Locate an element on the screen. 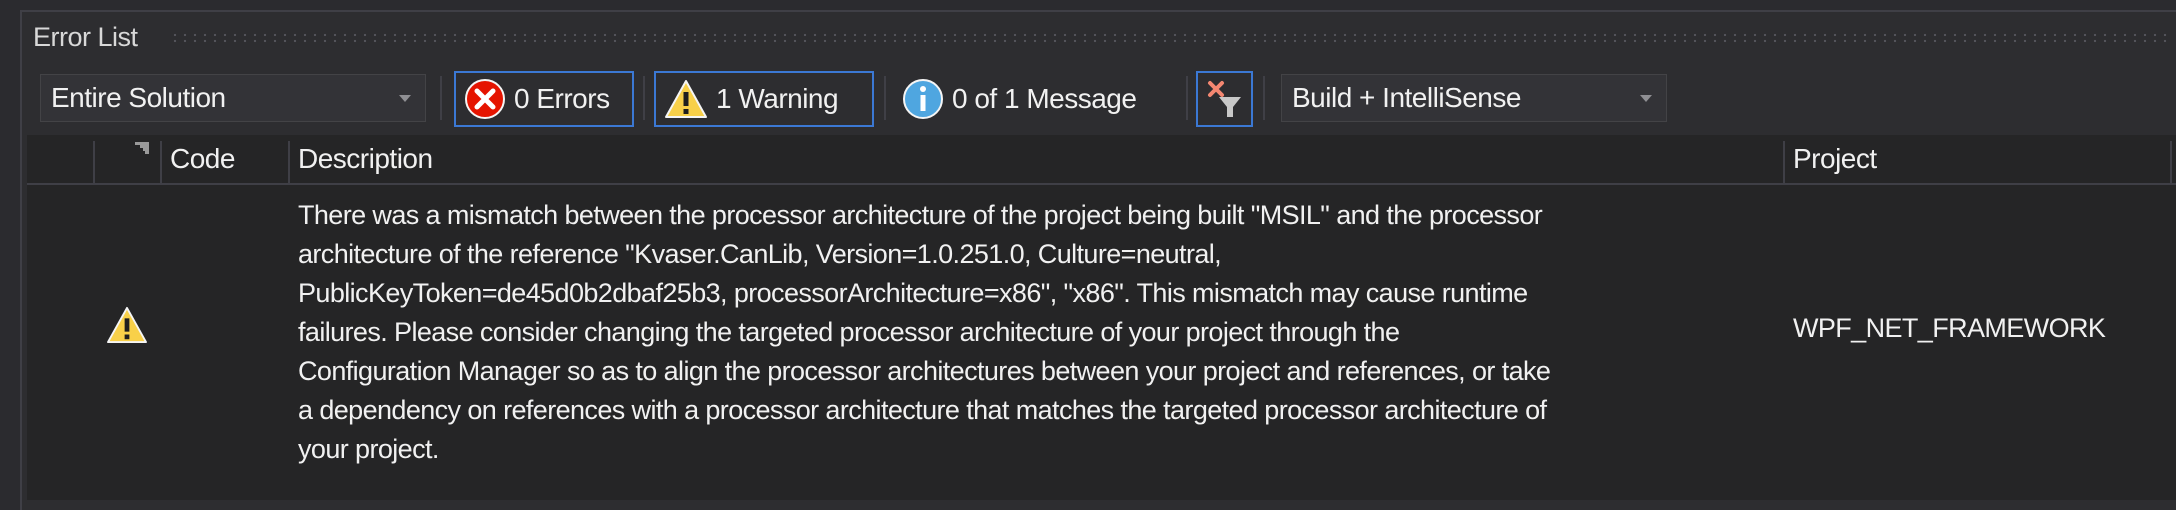  panel-title: Error List is located at coordinates (85, 37).